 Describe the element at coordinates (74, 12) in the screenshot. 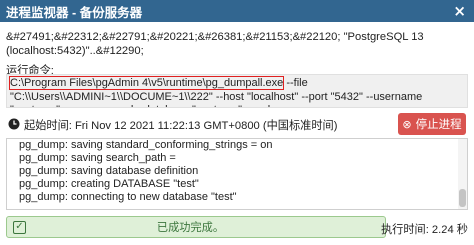

I see `dialog-title: 进程监视器 - 备份服务器` at that location.